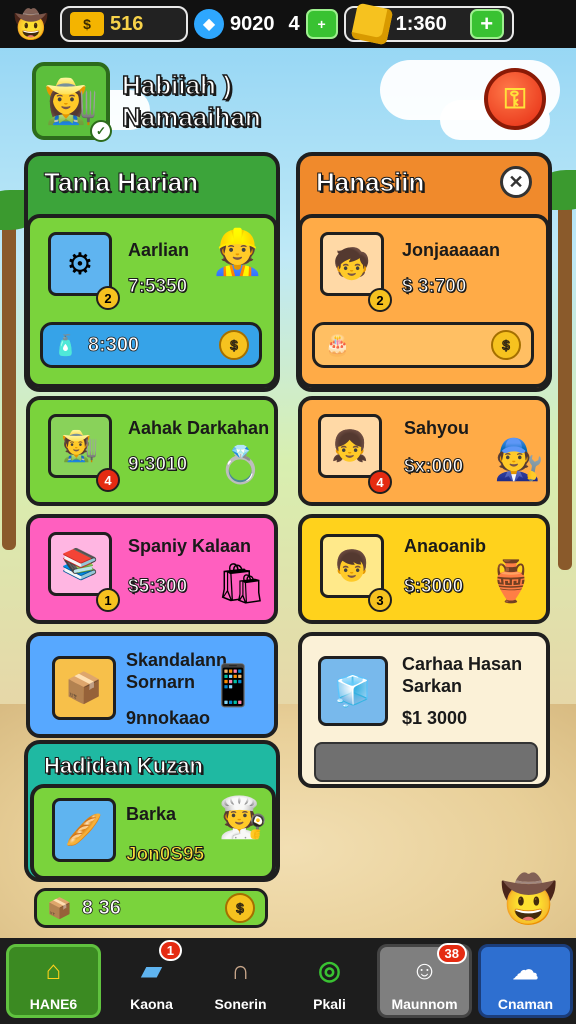 The width and height of the screenshot is (576, 1024). What do you see at coordinates (423, 345) in the screenshot?
I see `right-card-1-bar: 🎂 $` at bounding box center [423, 345].